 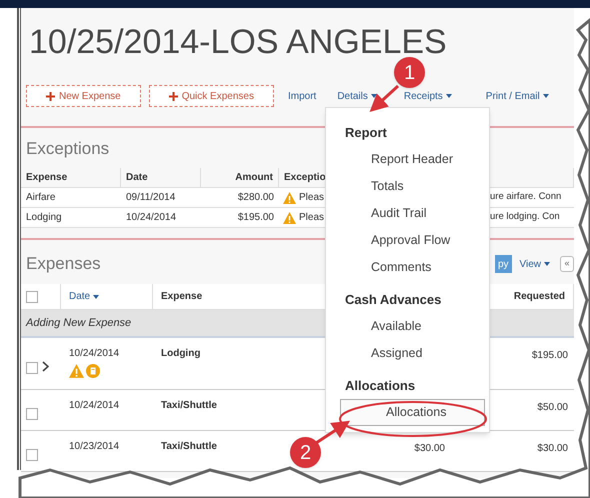 I want to click on table-cell-text: 09/11/2014, so click(x=150, y=198).